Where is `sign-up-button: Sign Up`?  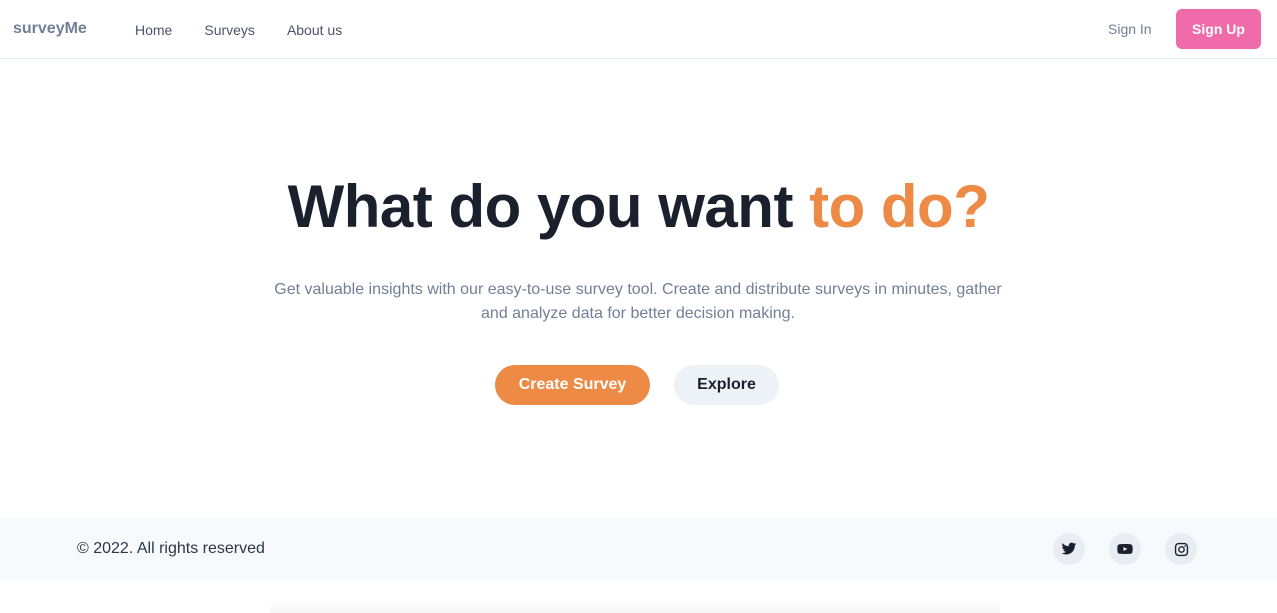 sign-up-button: Sign Up is located at coordinates (1218, 29).